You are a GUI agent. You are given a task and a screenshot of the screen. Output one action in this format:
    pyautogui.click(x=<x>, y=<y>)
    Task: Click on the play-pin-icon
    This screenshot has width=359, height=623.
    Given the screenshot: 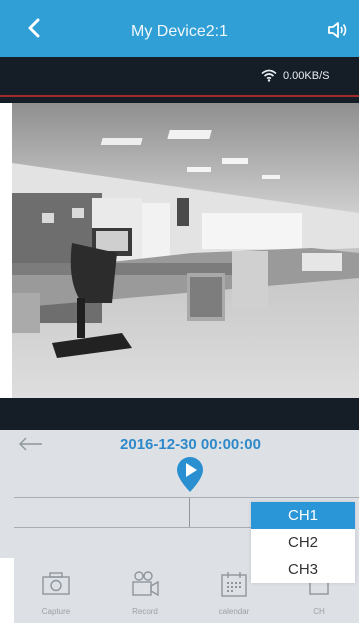 What is the action you would take?
    pyautogui.click(x=190, y=474)
    